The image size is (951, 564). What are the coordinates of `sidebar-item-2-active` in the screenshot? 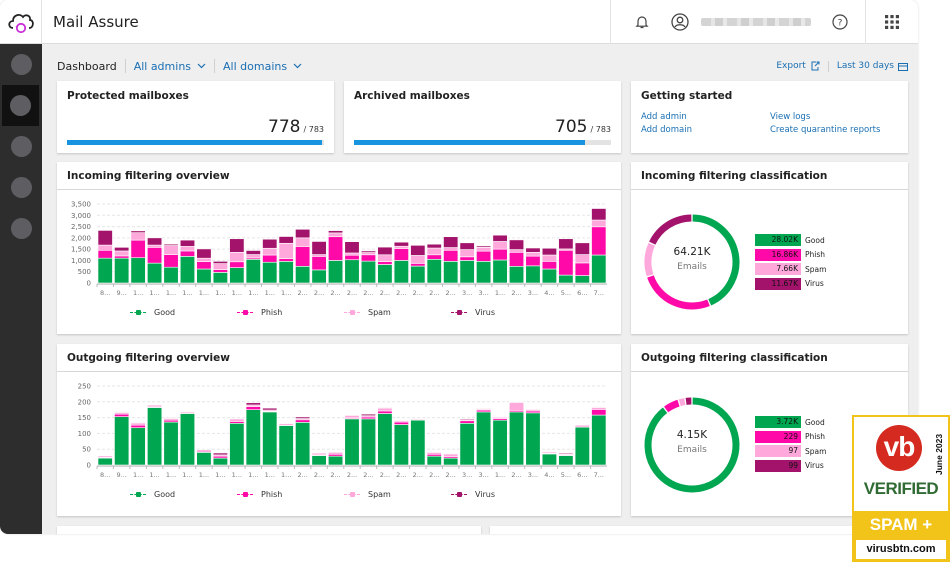 It's located at (20, 105).